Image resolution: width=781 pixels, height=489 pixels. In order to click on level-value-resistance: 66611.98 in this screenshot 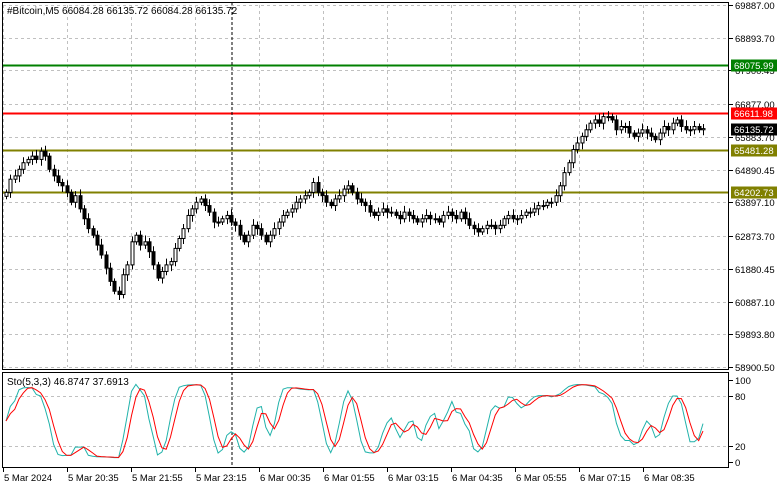, I will do `click(753, 114)`.